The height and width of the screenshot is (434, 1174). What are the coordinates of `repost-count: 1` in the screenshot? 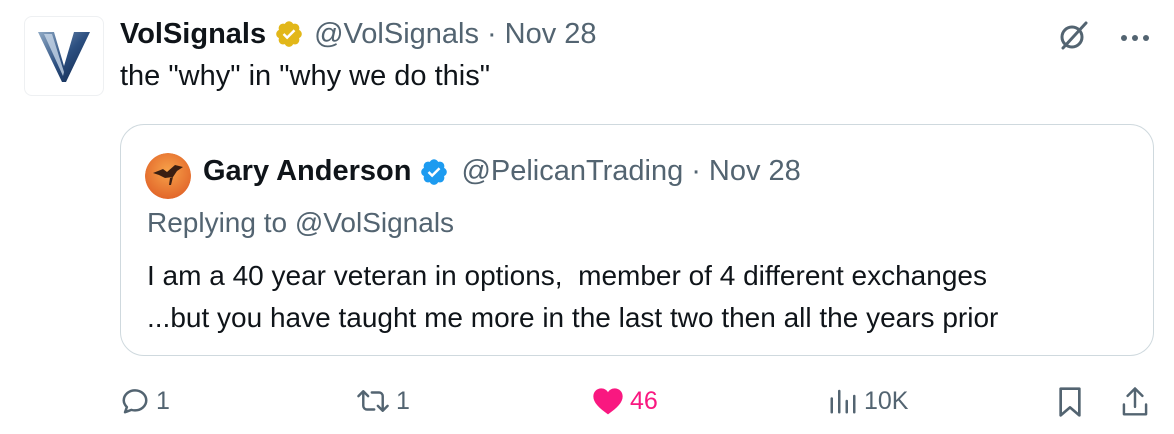 It's located at (403, 400).